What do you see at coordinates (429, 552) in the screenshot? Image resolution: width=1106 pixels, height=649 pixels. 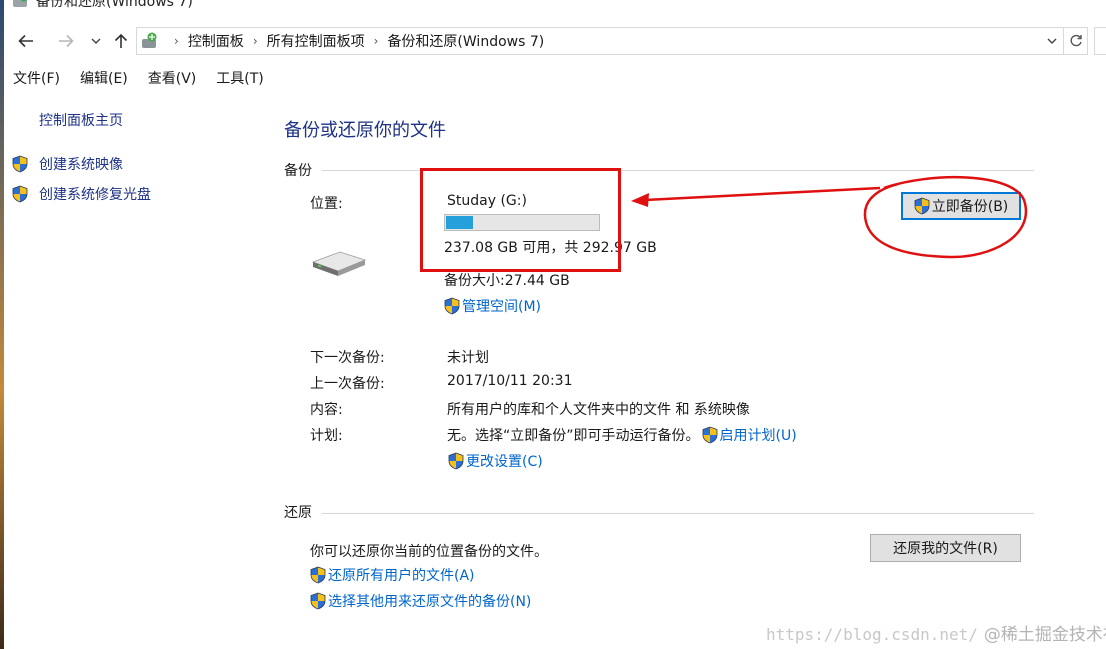 I see `restore-description: 你可以还原你当前的位置备份的文件。` at bounding box center [429, 552].